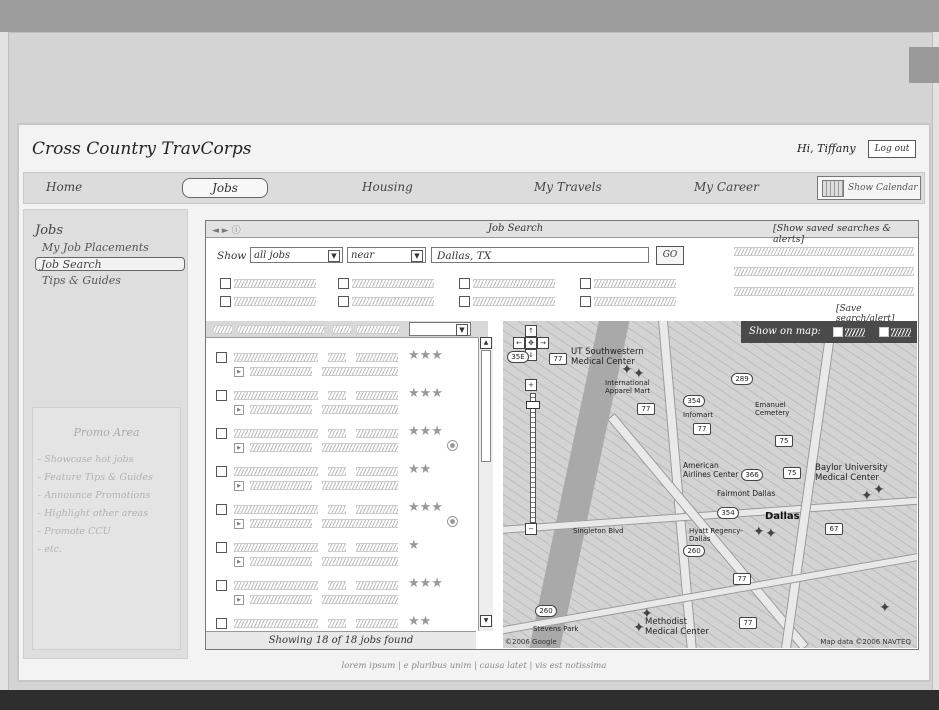 This screenshot has width=939, height=710. I want to click on zoom-slider, so click(533, 458).